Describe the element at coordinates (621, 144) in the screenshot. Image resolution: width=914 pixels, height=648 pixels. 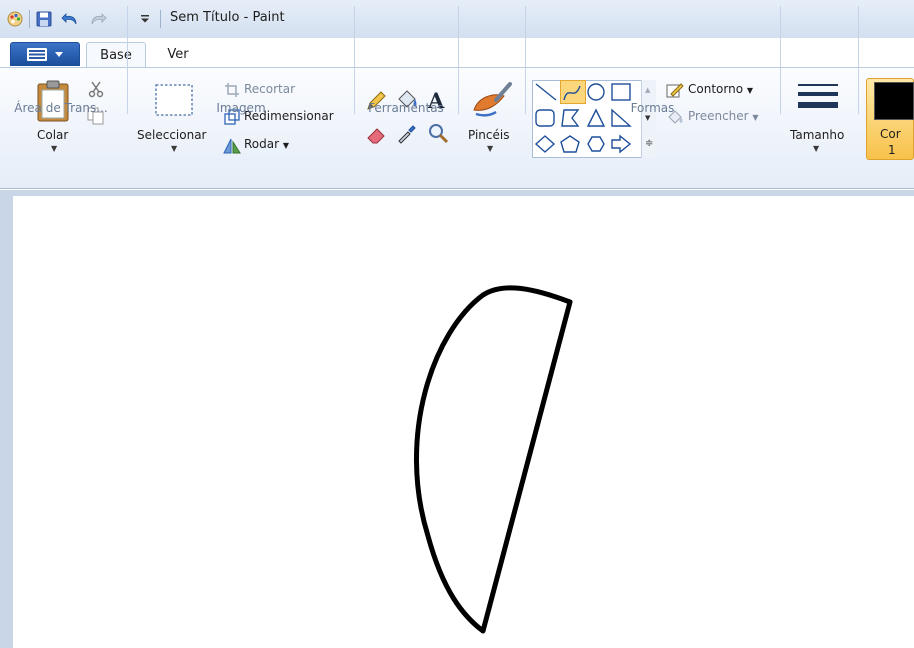
I see `right-arrow-shape-icon` at that location.